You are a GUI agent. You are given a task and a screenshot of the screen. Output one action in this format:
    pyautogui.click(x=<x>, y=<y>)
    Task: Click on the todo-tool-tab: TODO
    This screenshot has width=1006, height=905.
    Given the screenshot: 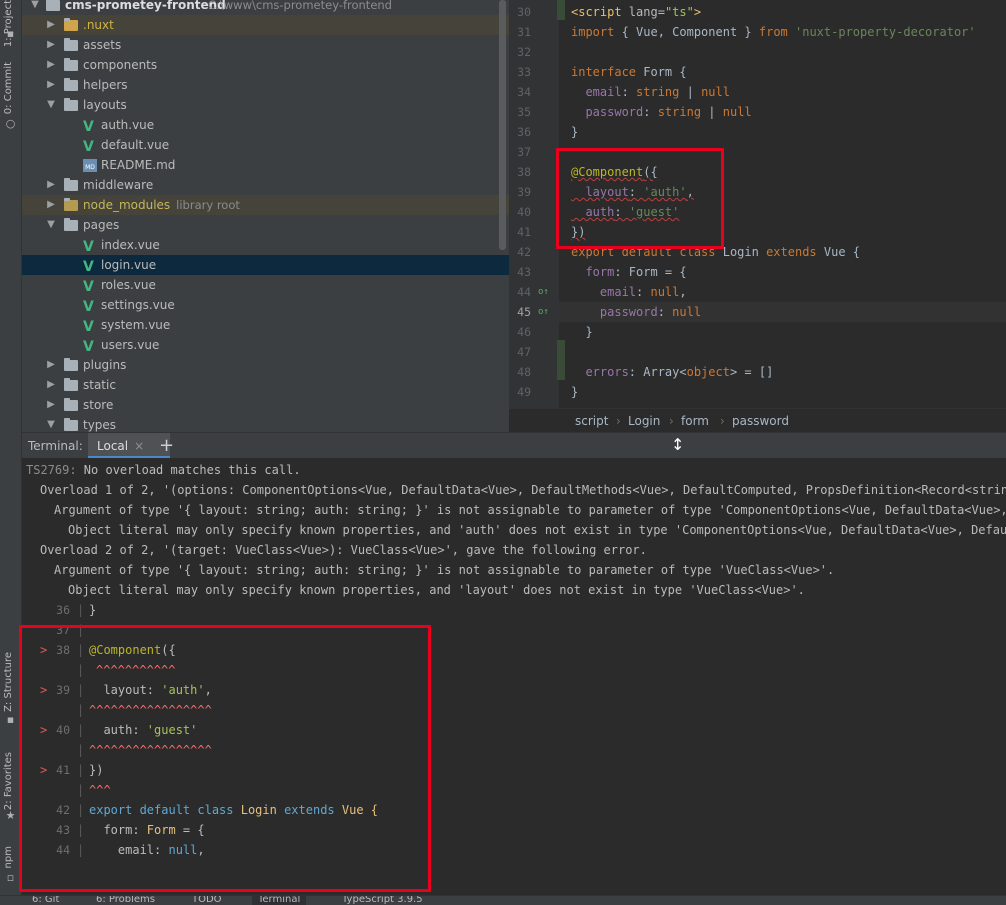 What is the action you would take?
    pyautogui.click(x=207, y=900)
    